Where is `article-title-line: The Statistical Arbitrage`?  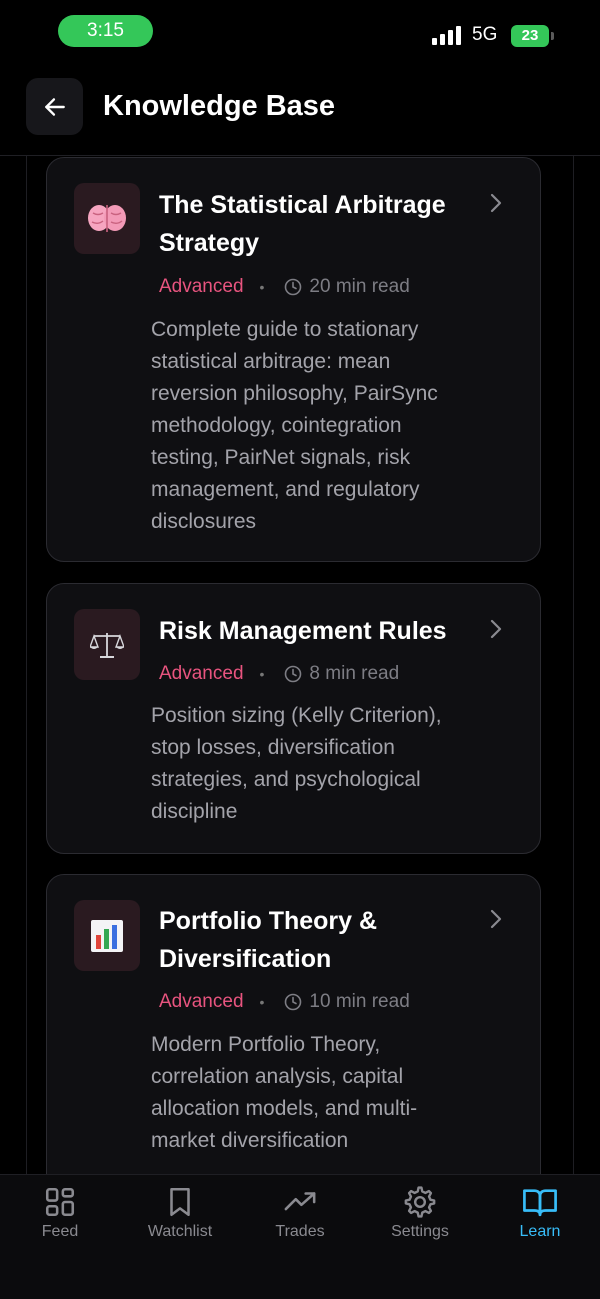
article-title-line: The Statistical Arbitrage is located at coordinates (302, 205).